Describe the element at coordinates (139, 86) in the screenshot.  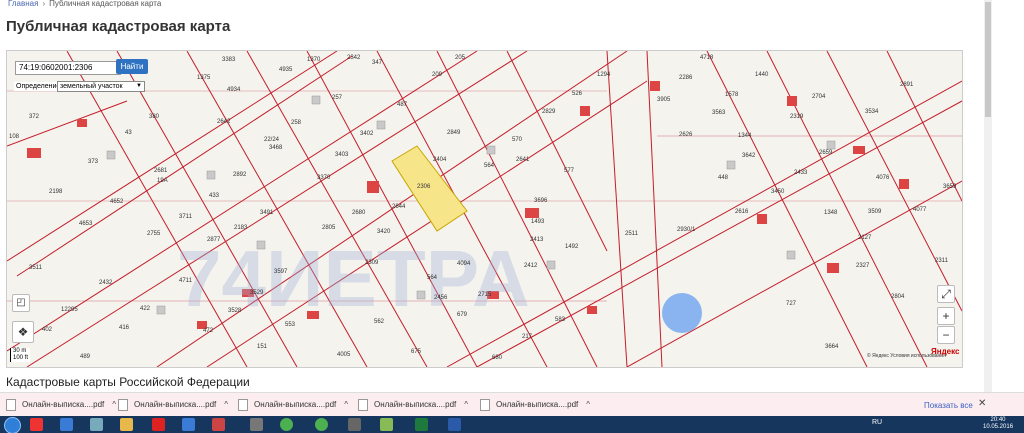
I see `chevron-down-icon: ▼` at that location.